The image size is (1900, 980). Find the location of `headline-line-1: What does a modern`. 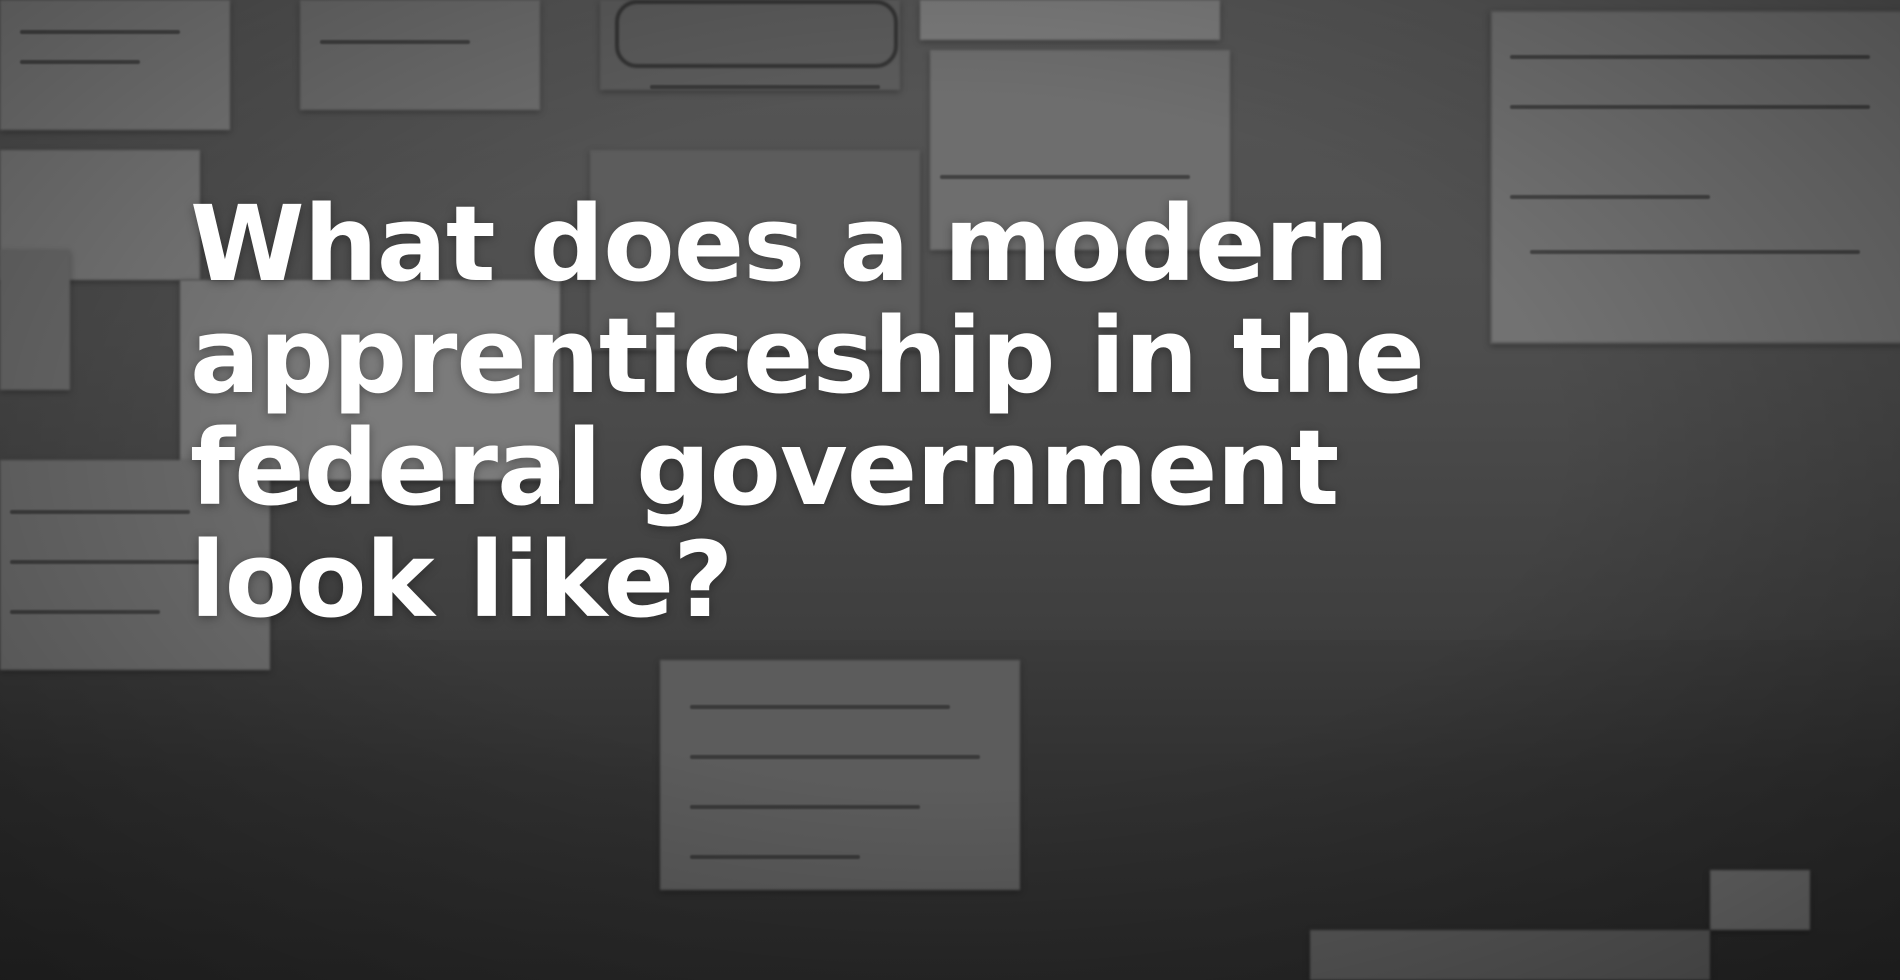

headline-line-1: What does a modern is located at coordinates (789, 244).